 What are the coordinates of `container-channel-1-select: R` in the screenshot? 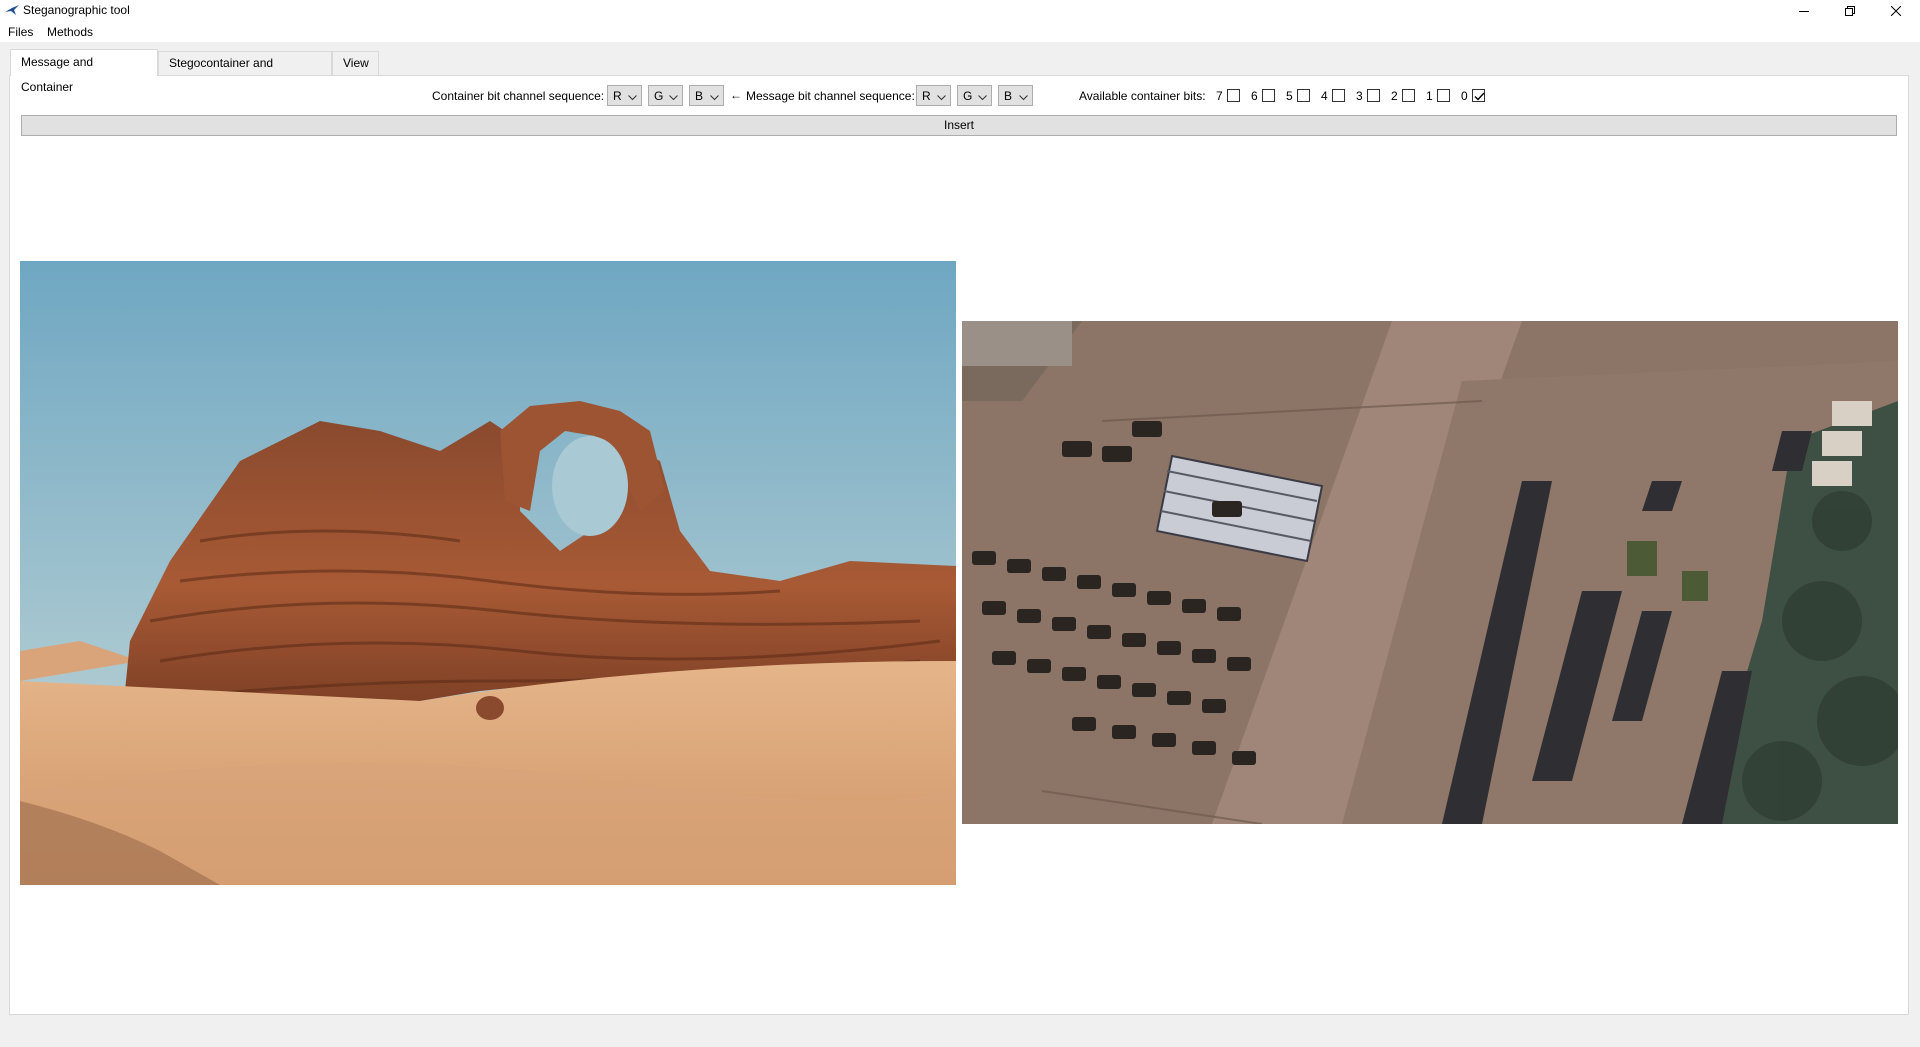 It's located at (624, 95).